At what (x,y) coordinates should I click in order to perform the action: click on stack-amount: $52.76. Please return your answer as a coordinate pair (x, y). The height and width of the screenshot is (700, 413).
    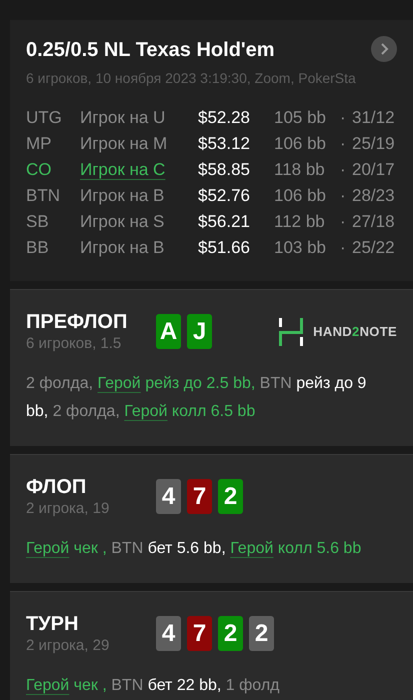
    Looking at the image, I should click on (224, 196).